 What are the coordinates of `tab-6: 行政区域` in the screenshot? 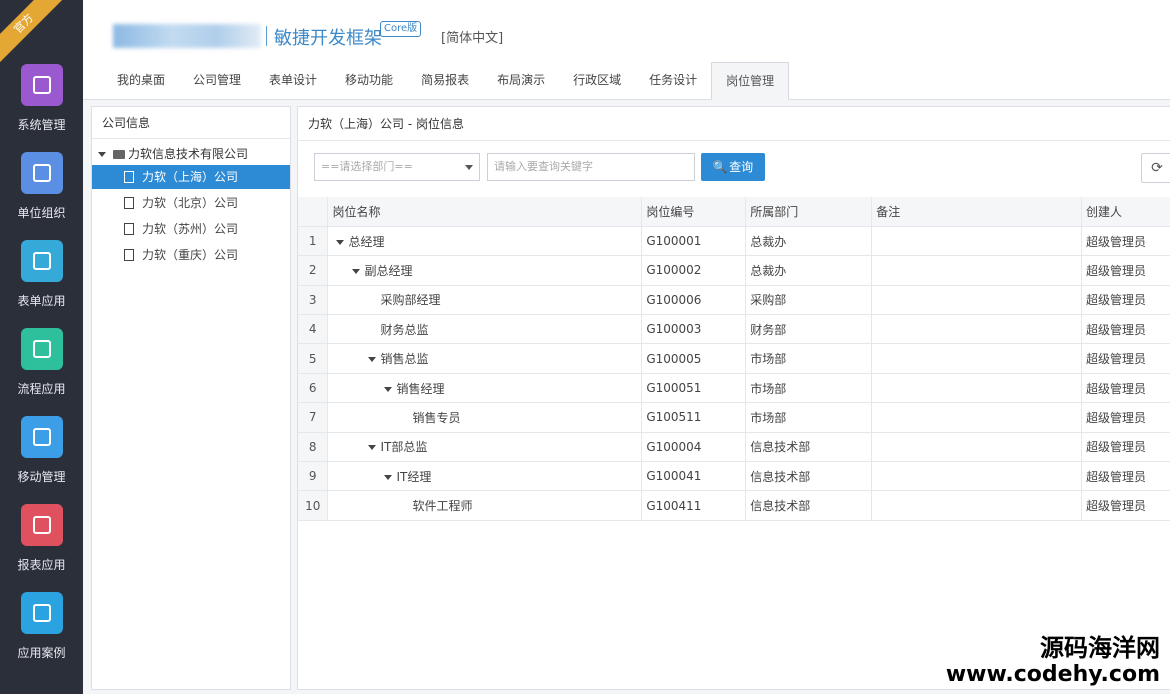 It's located at (597, 81).